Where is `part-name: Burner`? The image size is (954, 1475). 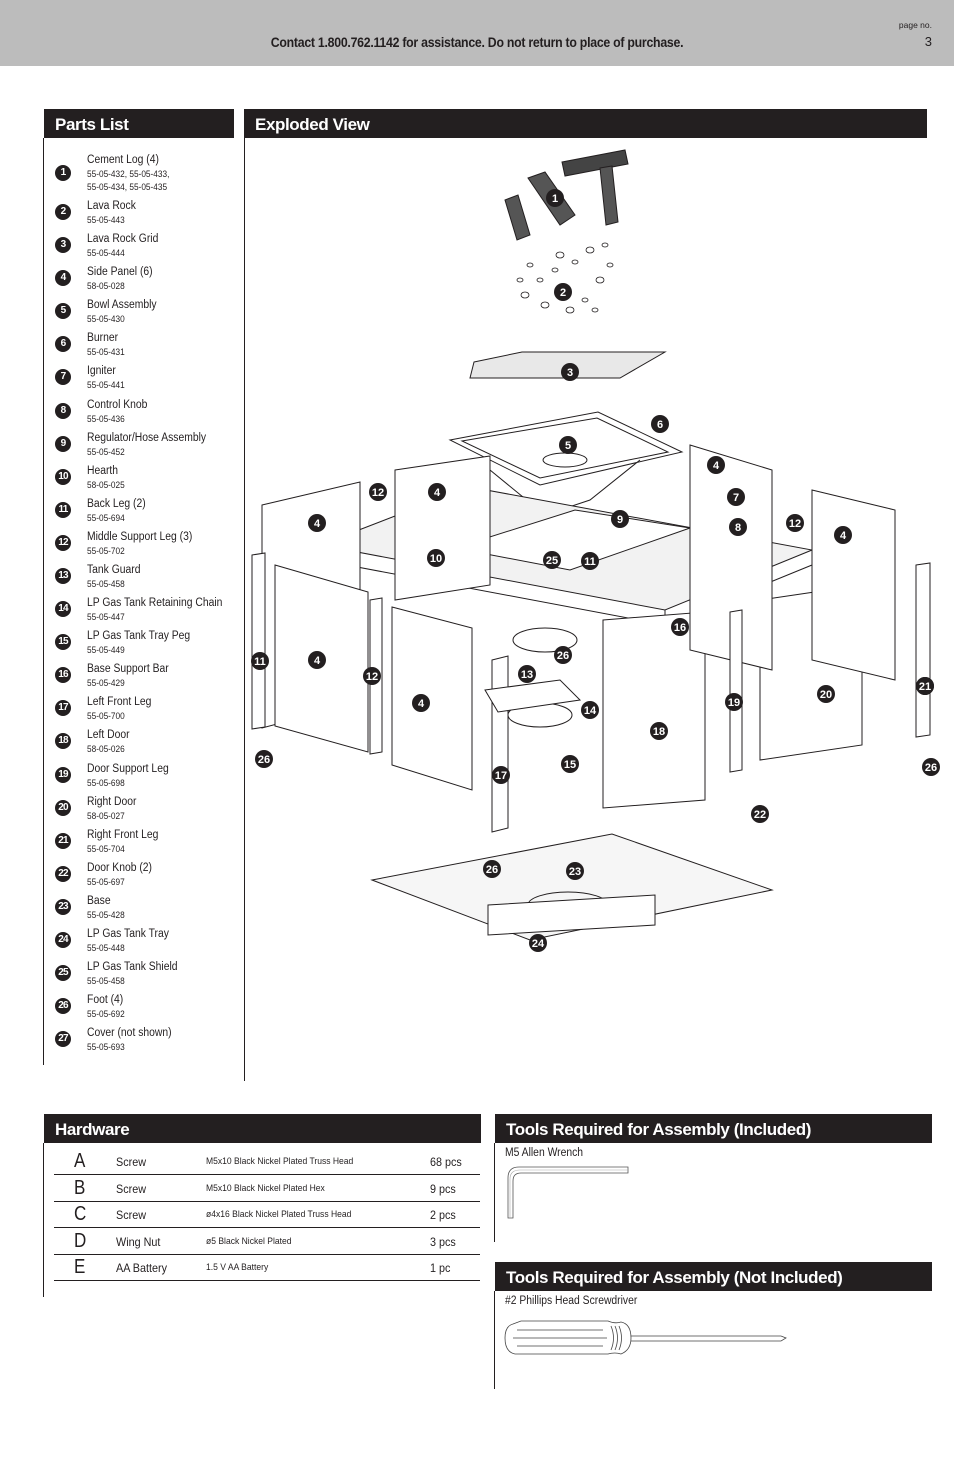
part-name: Burner is located at coordinates (103, 338).